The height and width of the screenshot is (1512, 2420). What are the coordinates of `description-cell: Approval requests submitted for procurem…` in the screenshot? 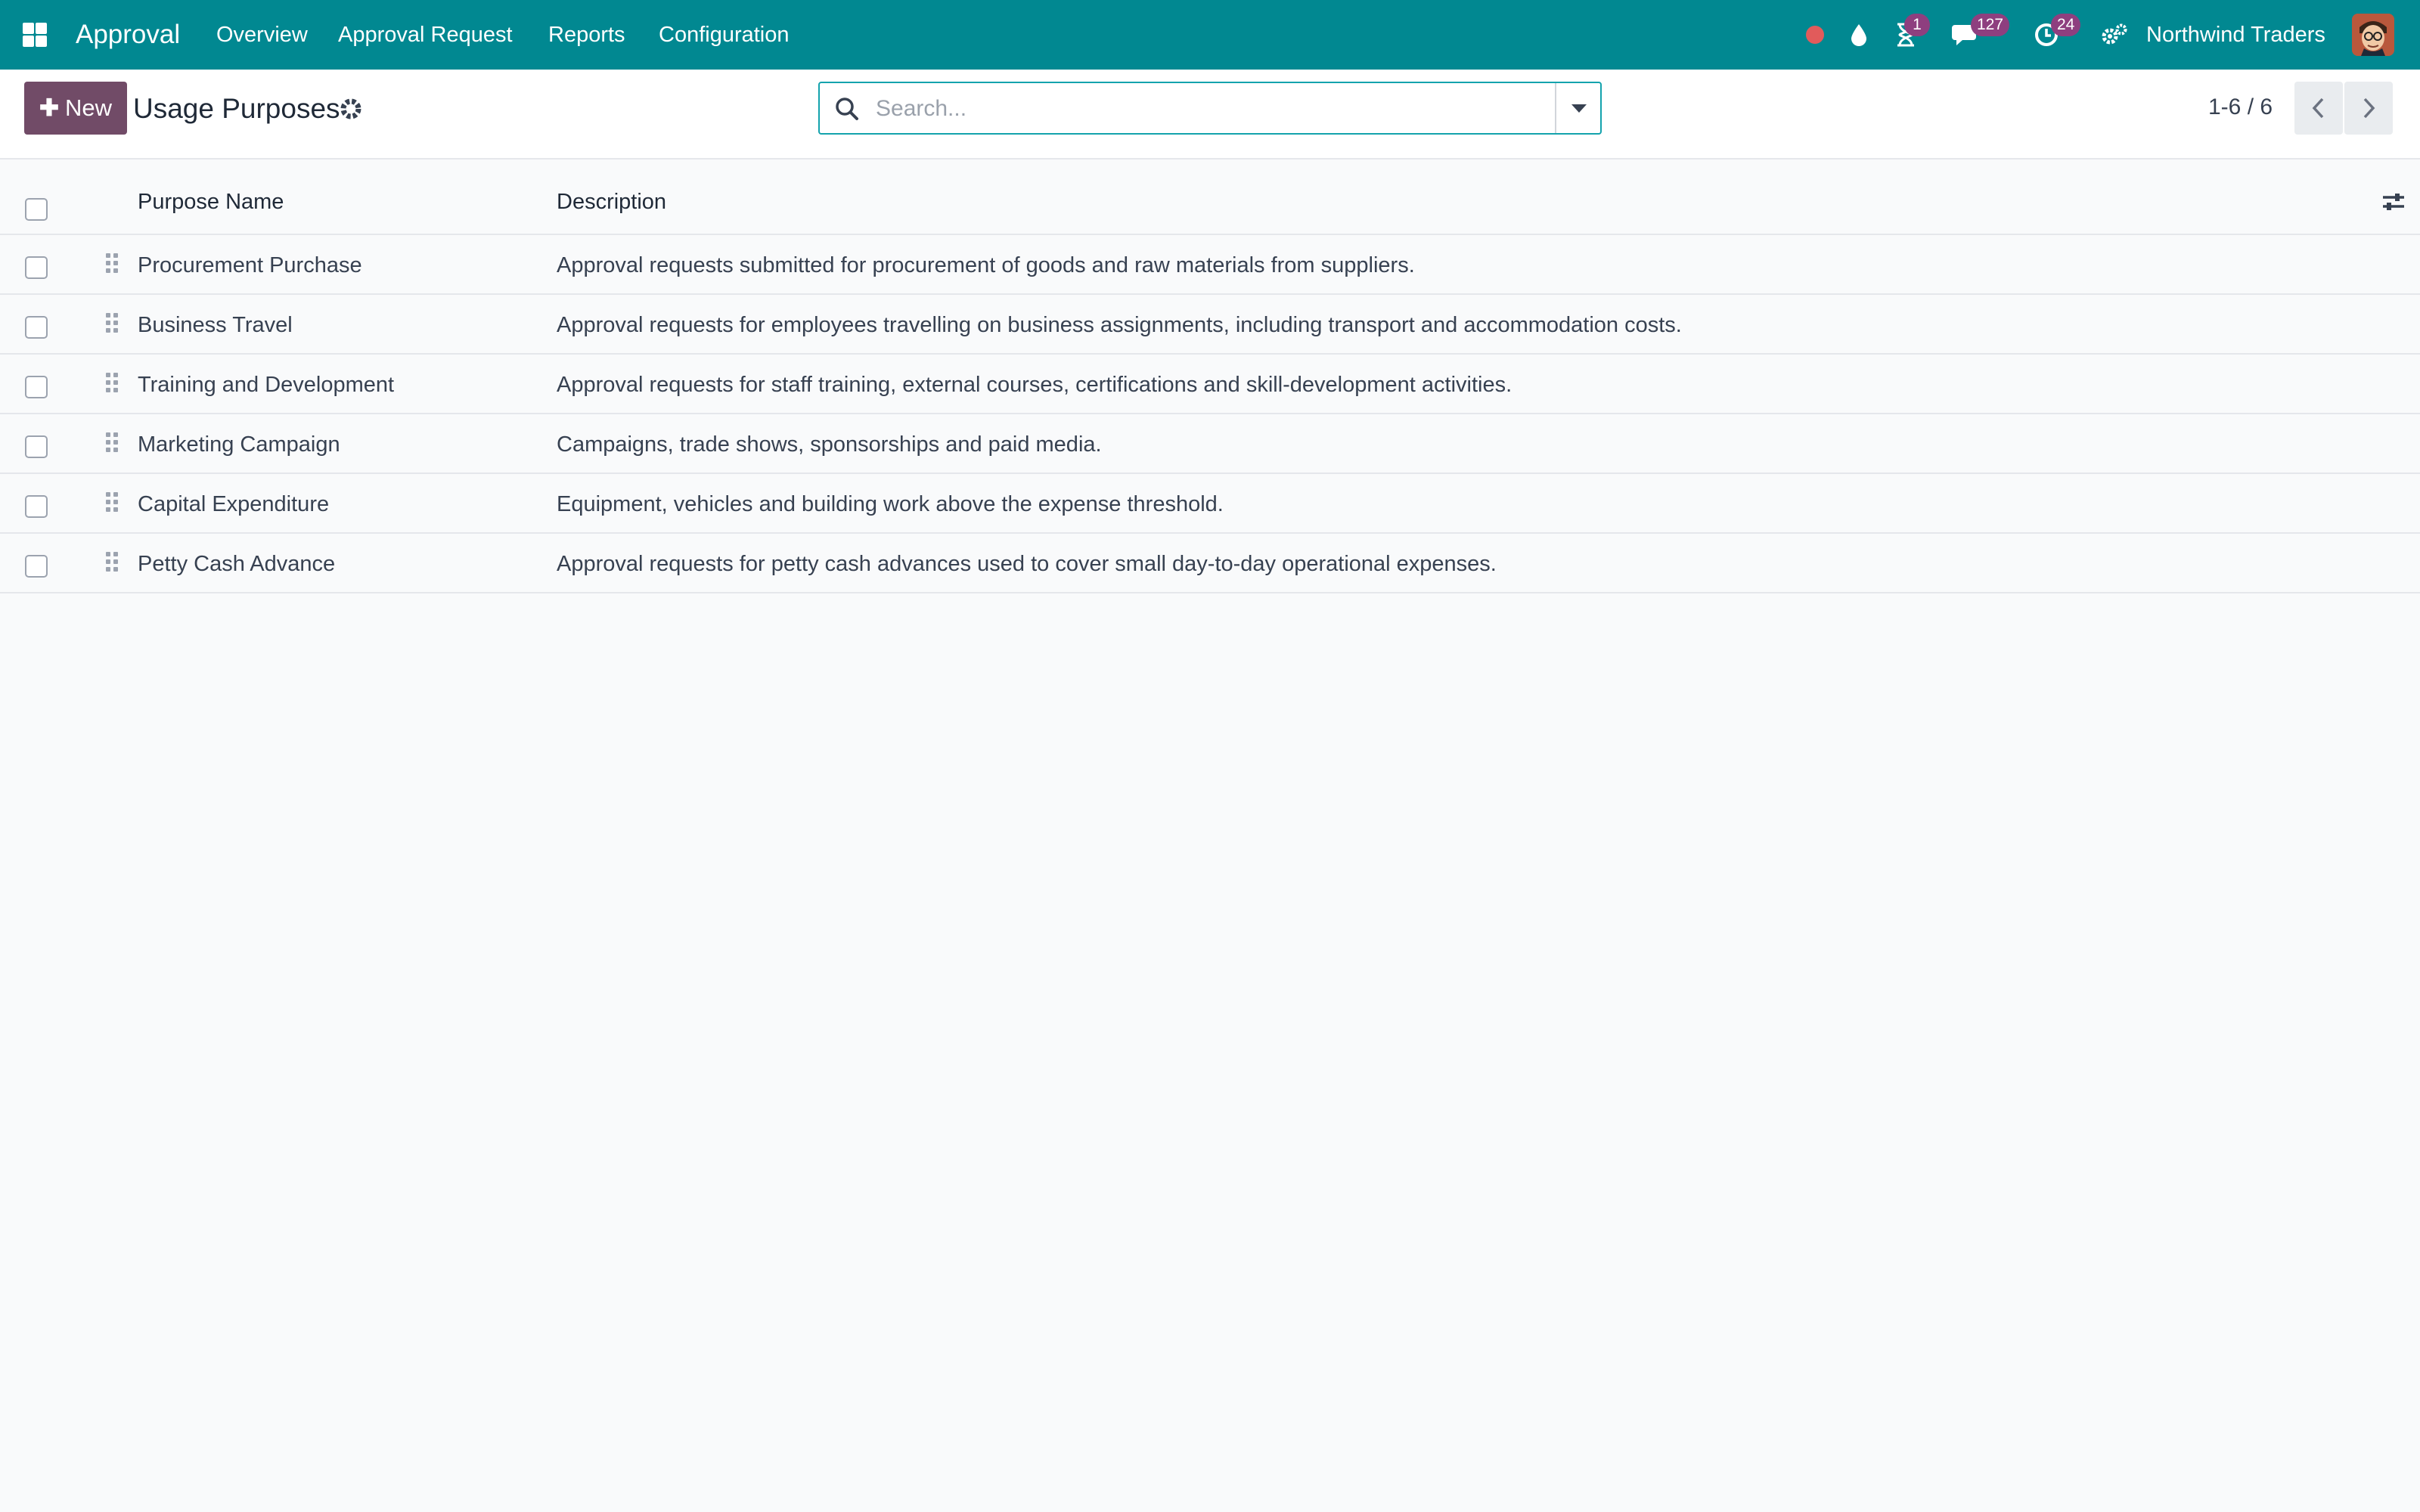 It's located at (986, 265).